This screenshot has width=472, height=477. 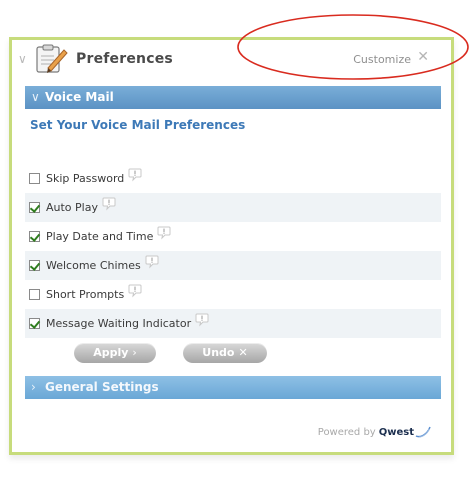 I want to click on preferences-icon, so click(x=52, y=58).